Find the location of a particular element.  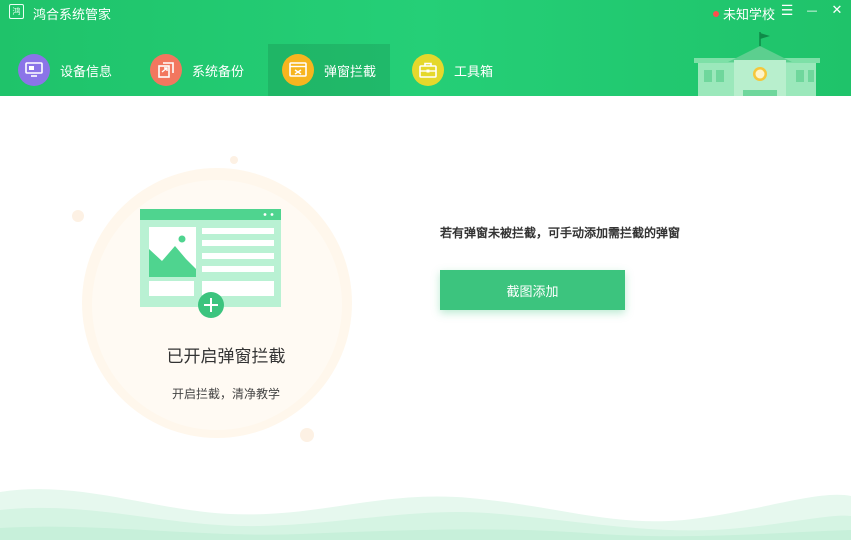

tab-label: 系统备份 is located at coordinates (218, 72).